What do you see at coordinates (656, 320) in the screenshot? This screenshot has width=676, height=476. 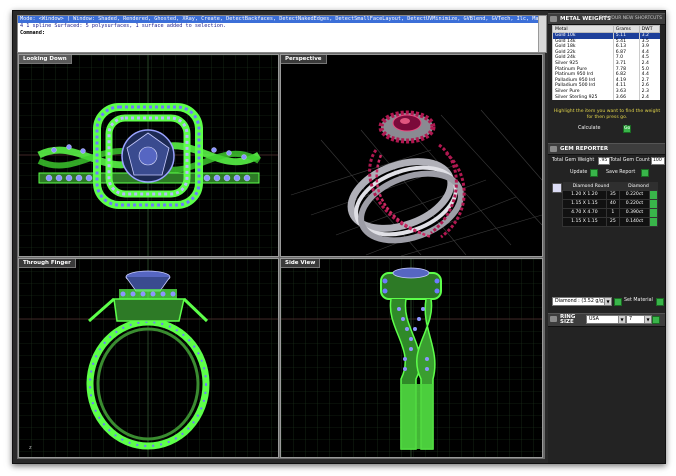 I see `ring-size-go-button` at bounding box center [656, 320].